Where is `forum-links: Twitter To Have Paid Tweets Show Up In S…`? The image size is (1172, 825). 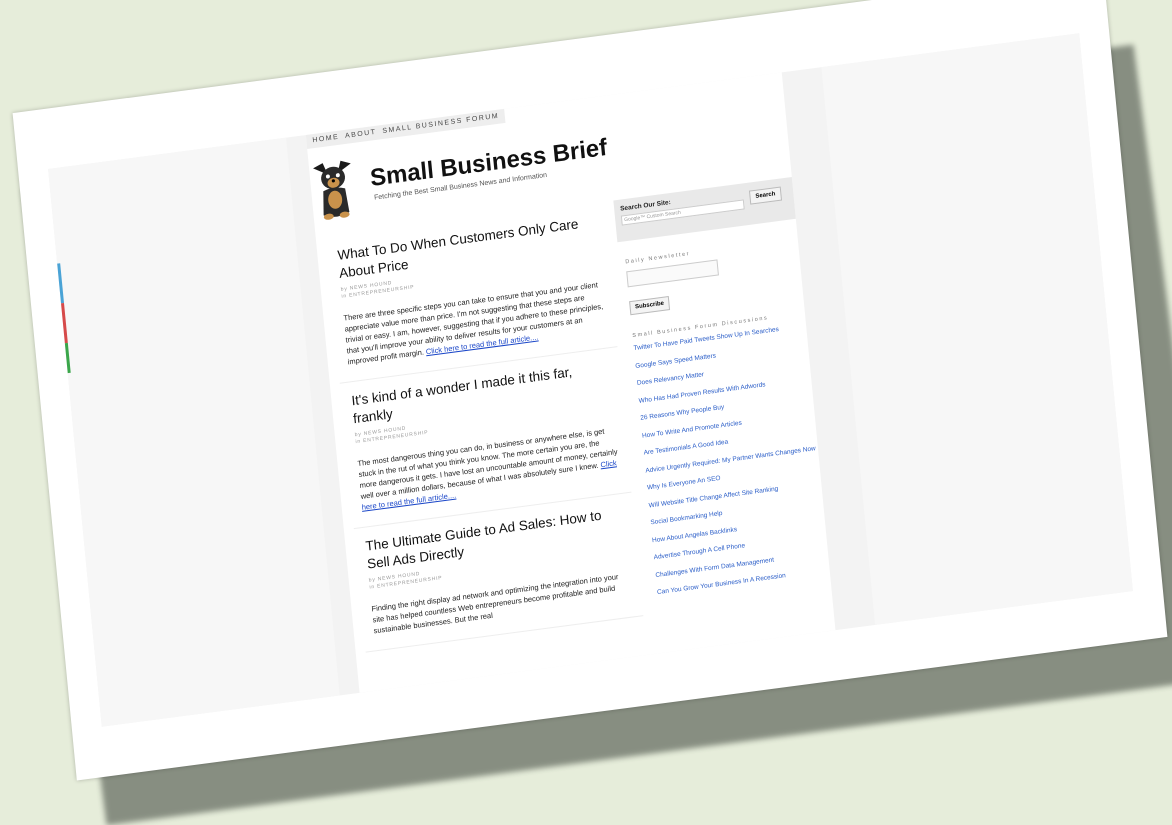 forum-links: Twitter To Have Paid Tweets Show Up In S… is located at coordinates (728, 459).